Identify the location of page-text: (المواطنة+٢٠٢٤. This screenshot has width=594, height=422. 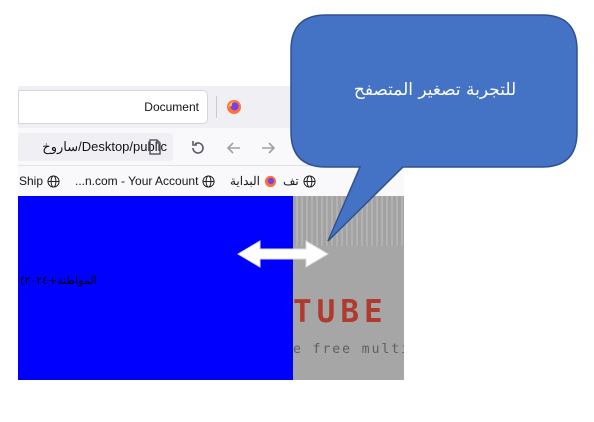
(58, 280).